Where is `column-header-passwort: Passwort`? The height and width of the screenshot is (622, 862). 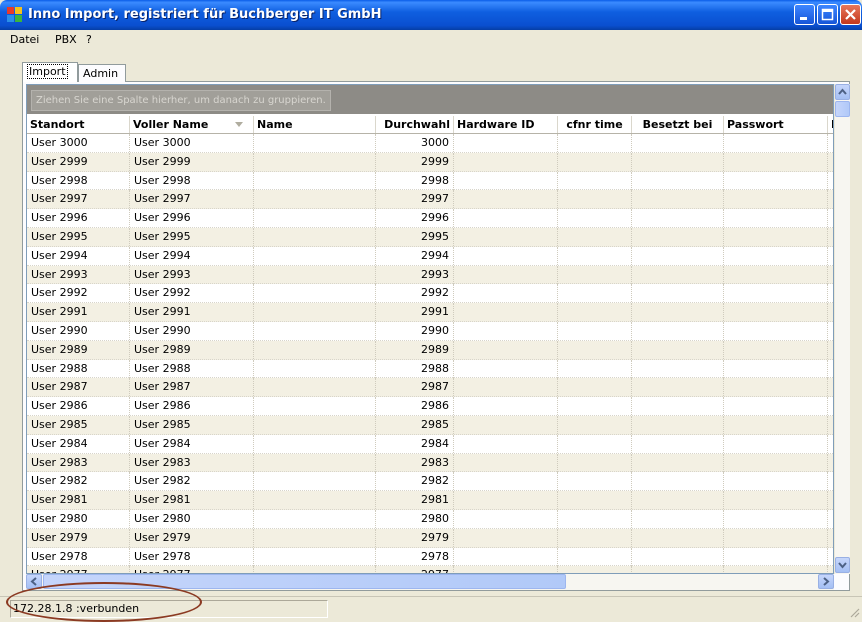
column-header-passwort: Passwort is located at coordinates (776, 124).